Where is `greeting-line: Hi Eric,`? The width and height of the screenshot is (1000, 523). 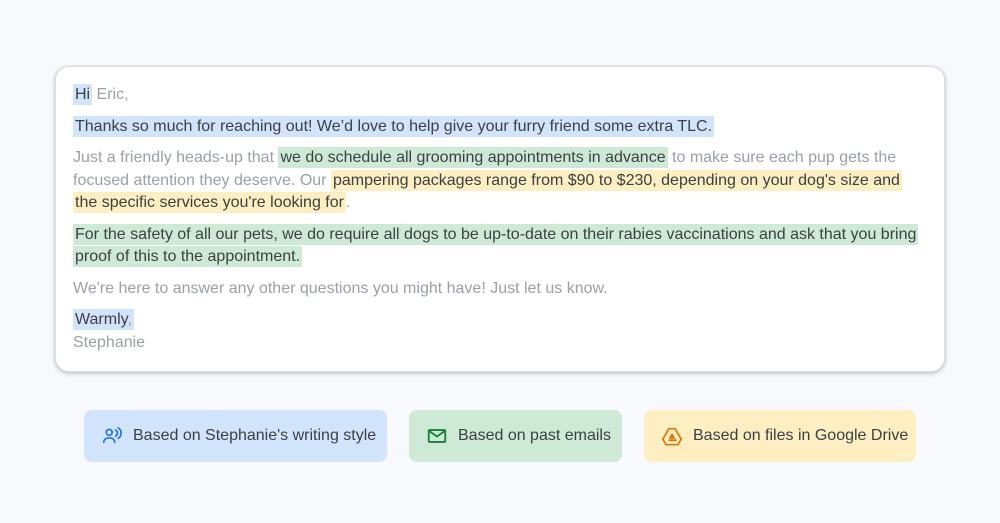
greeting-line: Hi Eric, is located at coordinates (499, 95).